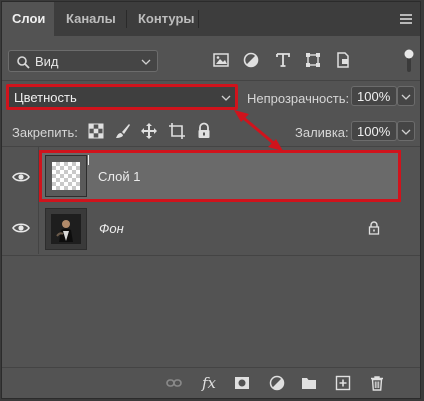  What do you see at coordinates (251, 60) in the screenshot?
I see `adjustment-layer-filter-icon` at bounding box center [251, 60].